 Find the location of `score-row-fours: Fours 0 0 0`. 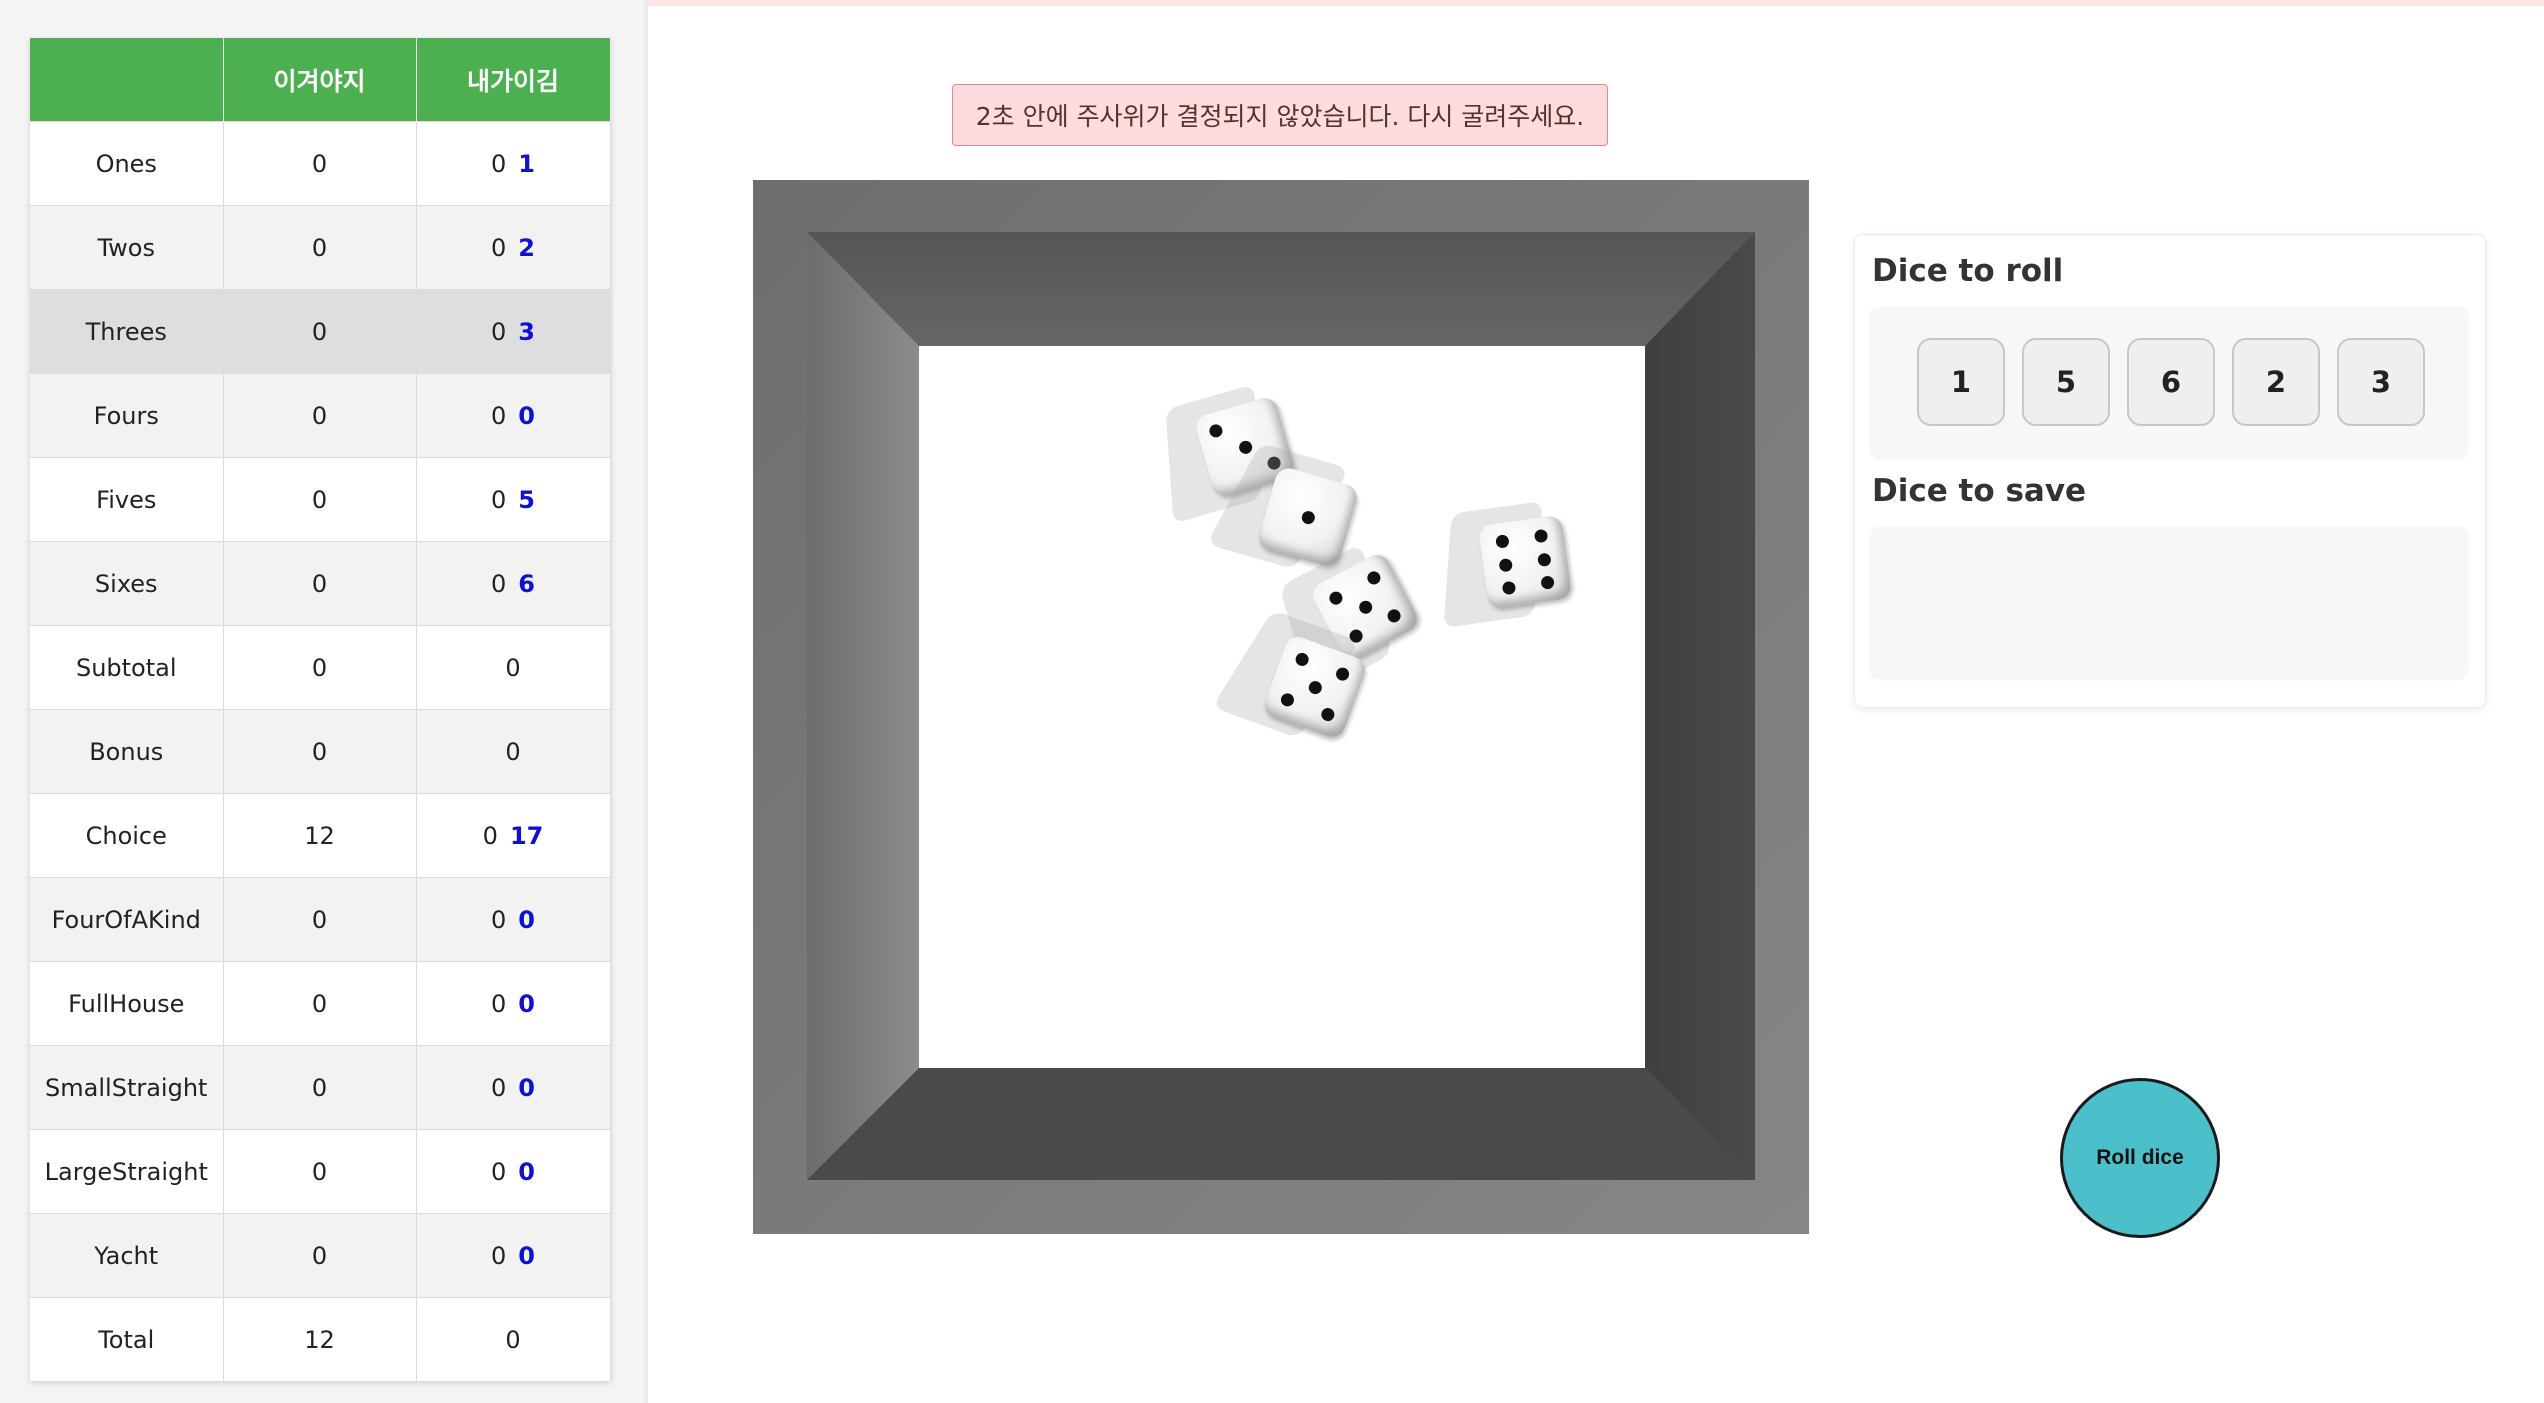

score-row-fours: Fours 0 0 0 is located at coordinates (320, 415).